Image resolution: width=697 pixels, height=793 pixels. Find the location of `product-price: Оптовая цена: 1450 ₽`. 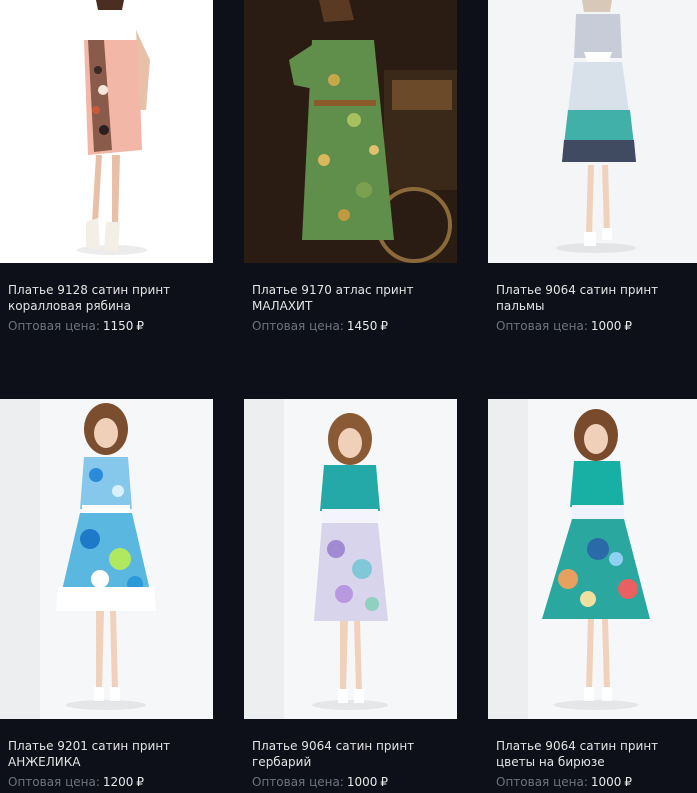

product-price: Оптовая цена: 1450 ₽ is located at coordinates (352, 326).